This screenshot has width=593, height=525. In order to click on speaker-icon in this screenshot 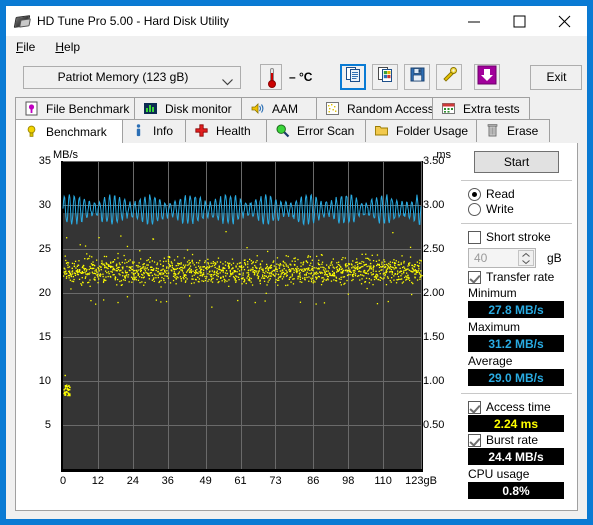, I will do `click(258, 109)`.